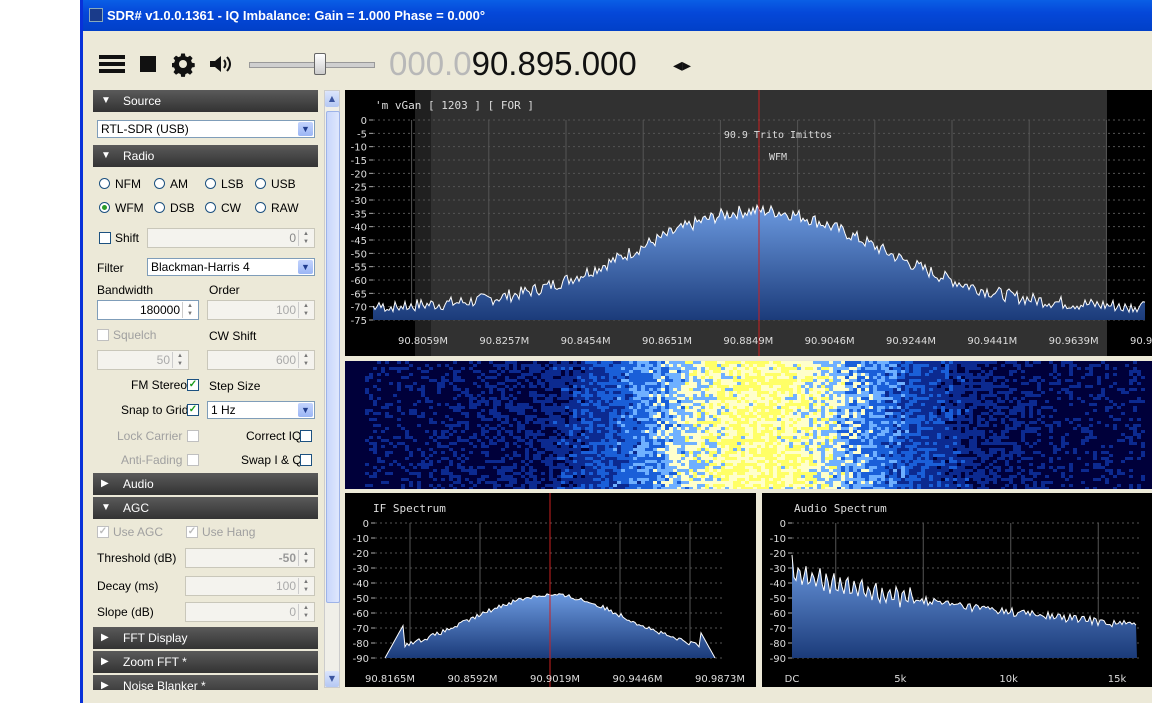  Describe the element at coordinates (193, 410) in the screenshot. I see `snap-to-grid-checkbox: ✓` at that location.